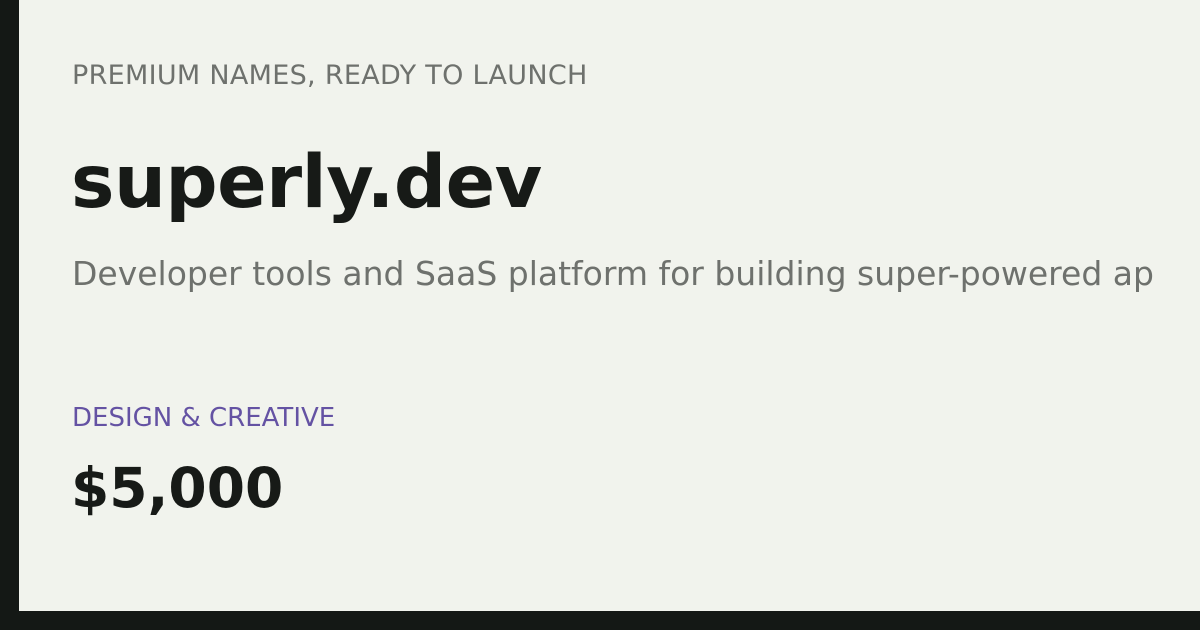 This screenshot has height=630, width=1200. Describe the element at coordinates (204, 418) in the screenshot. I see `category-label: DESIGN & CREATIVE` at that location.